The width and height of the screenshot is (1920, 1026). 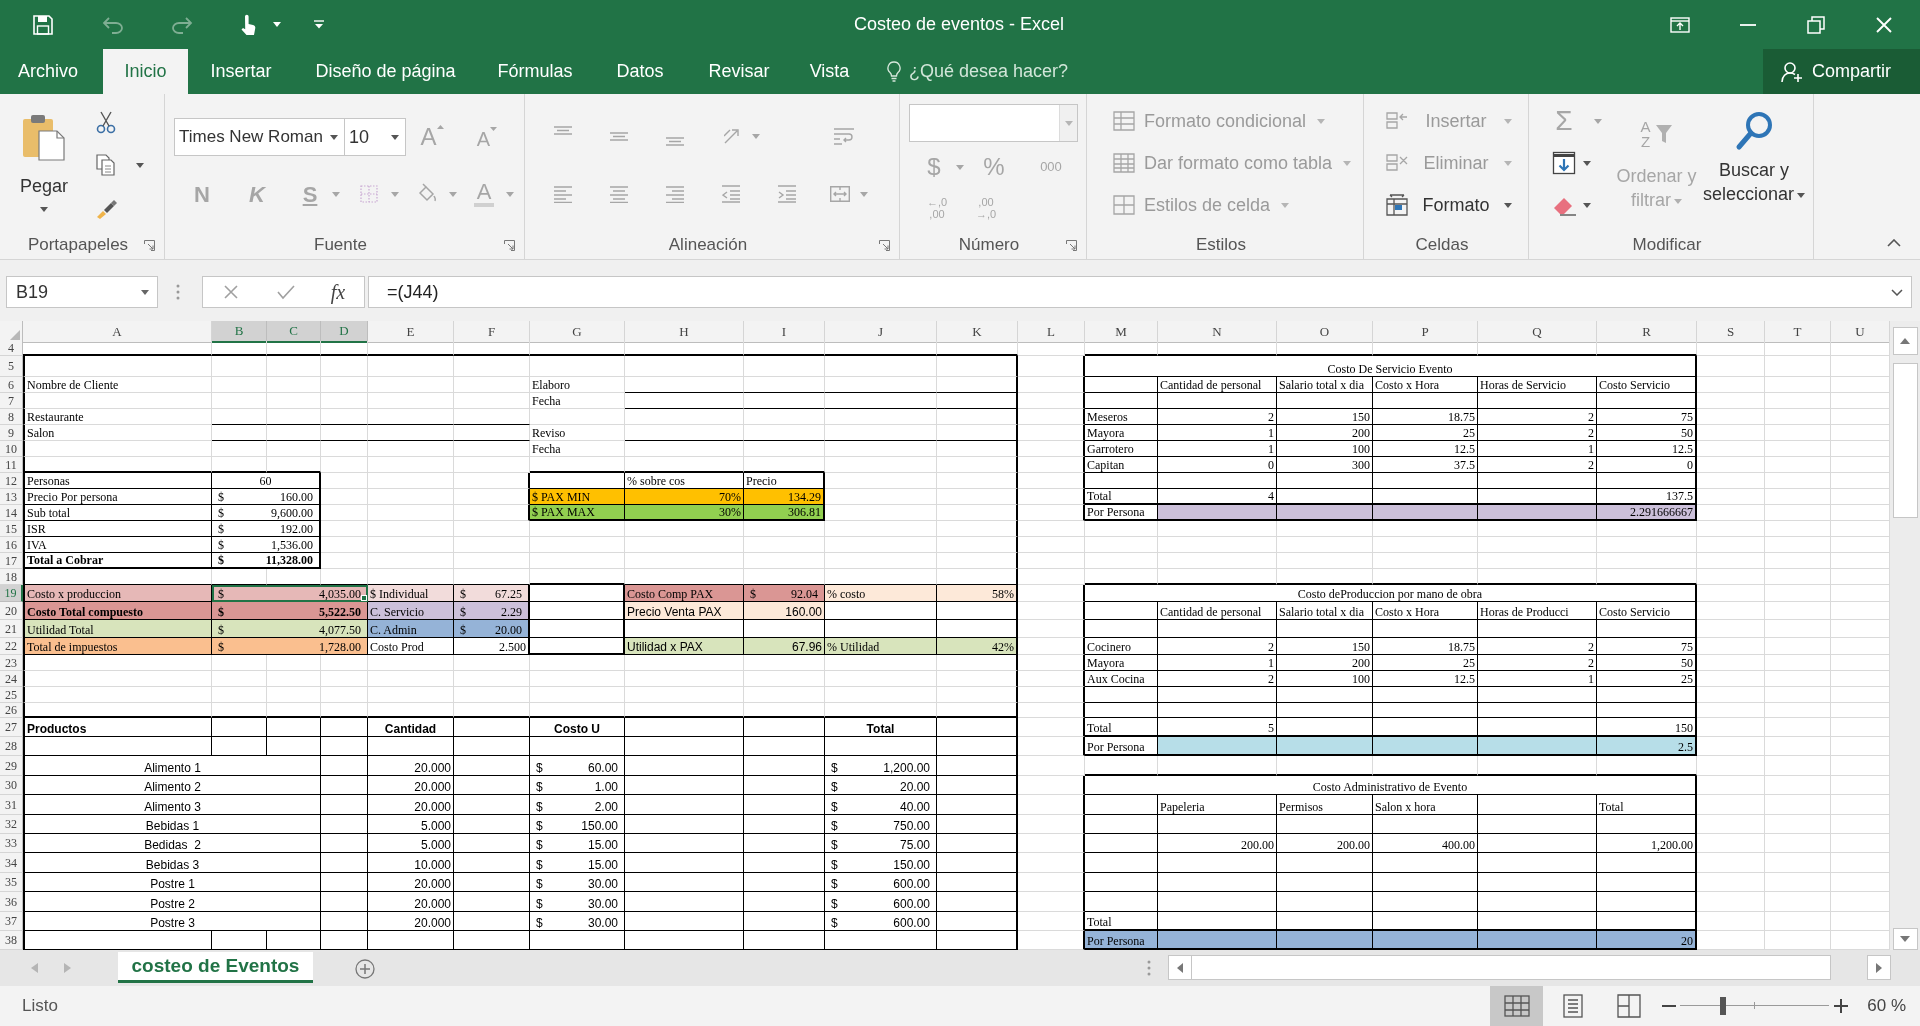 I want to click on ribbon-tab: Fórmulas, so click(x=535, y=71).